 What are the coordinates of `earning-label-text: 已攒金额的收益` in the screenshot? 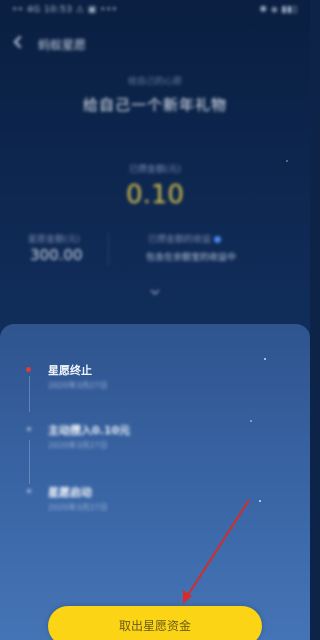 It's located at (180, 240).